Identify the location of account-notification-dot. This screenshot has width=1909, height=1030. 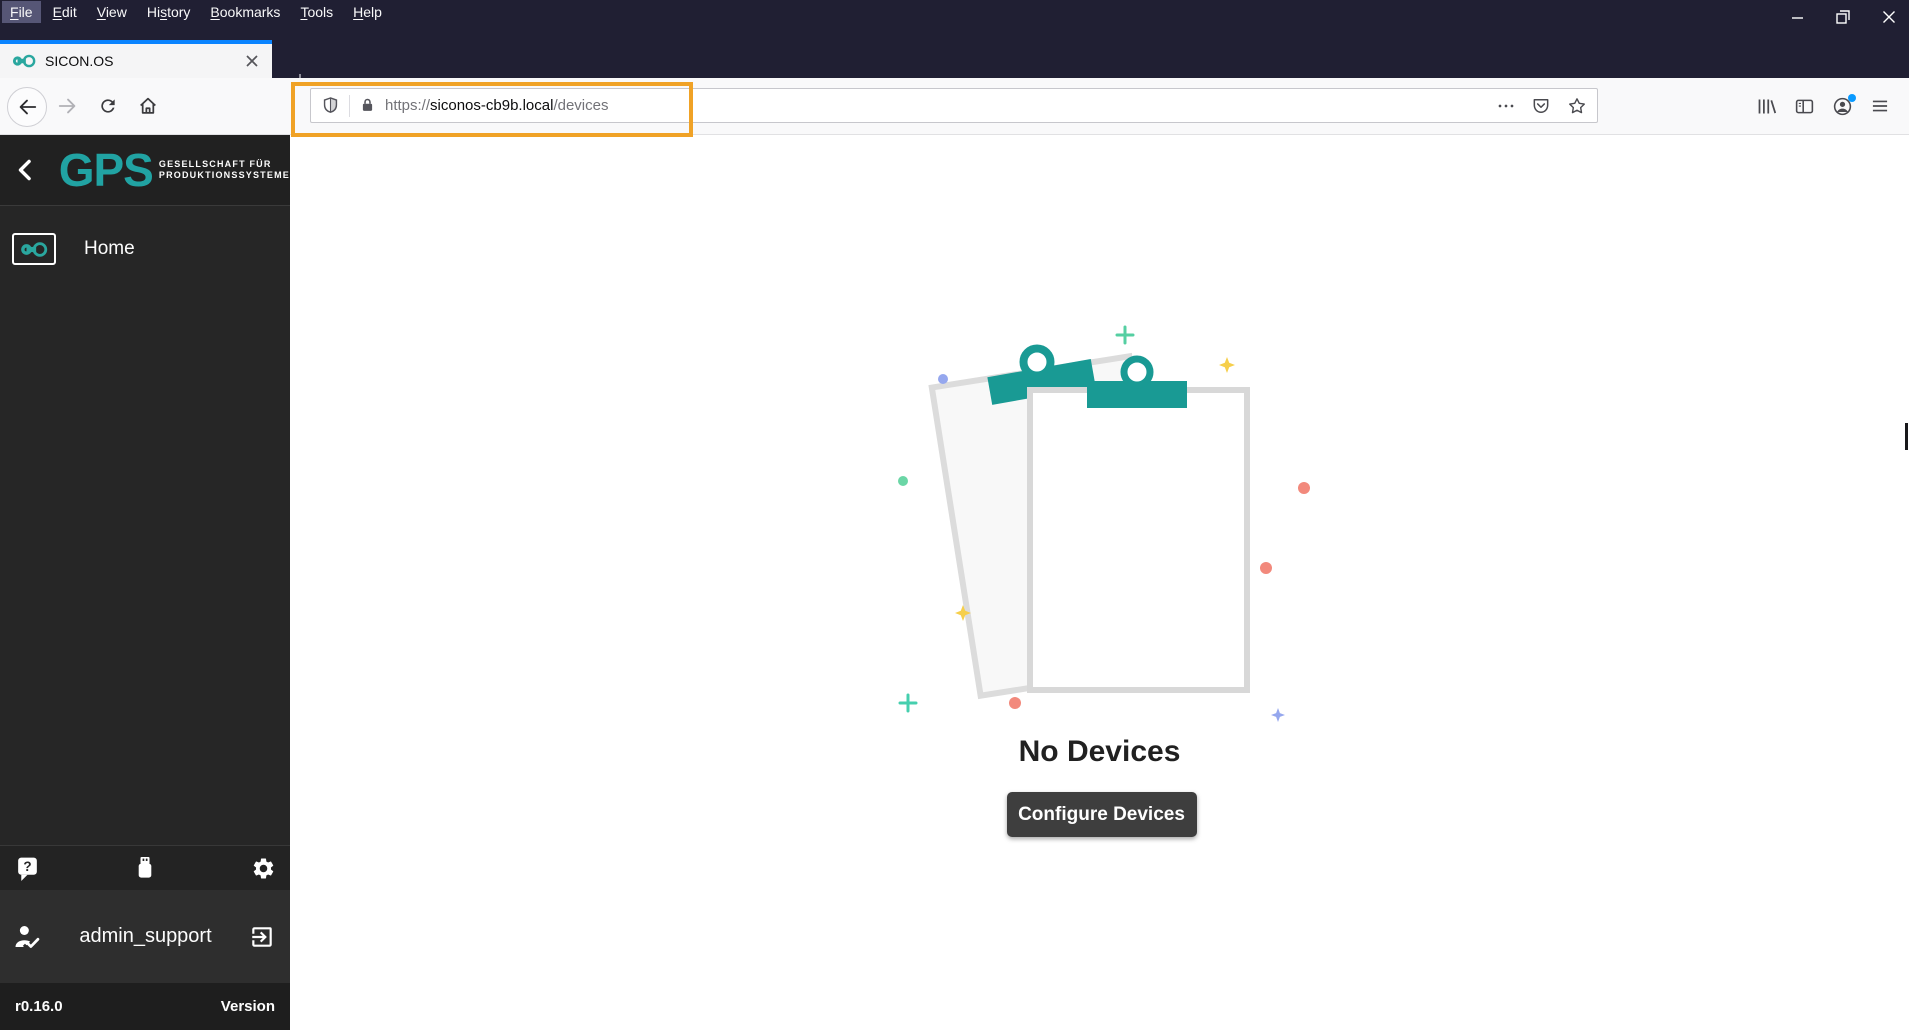
(1852, 98).